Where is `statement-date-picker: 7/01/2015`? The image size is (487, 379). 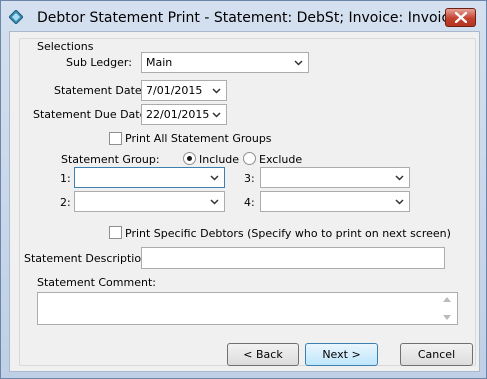
statement-date-picker: 7/01/2015 is located at coordinates (184, 90).